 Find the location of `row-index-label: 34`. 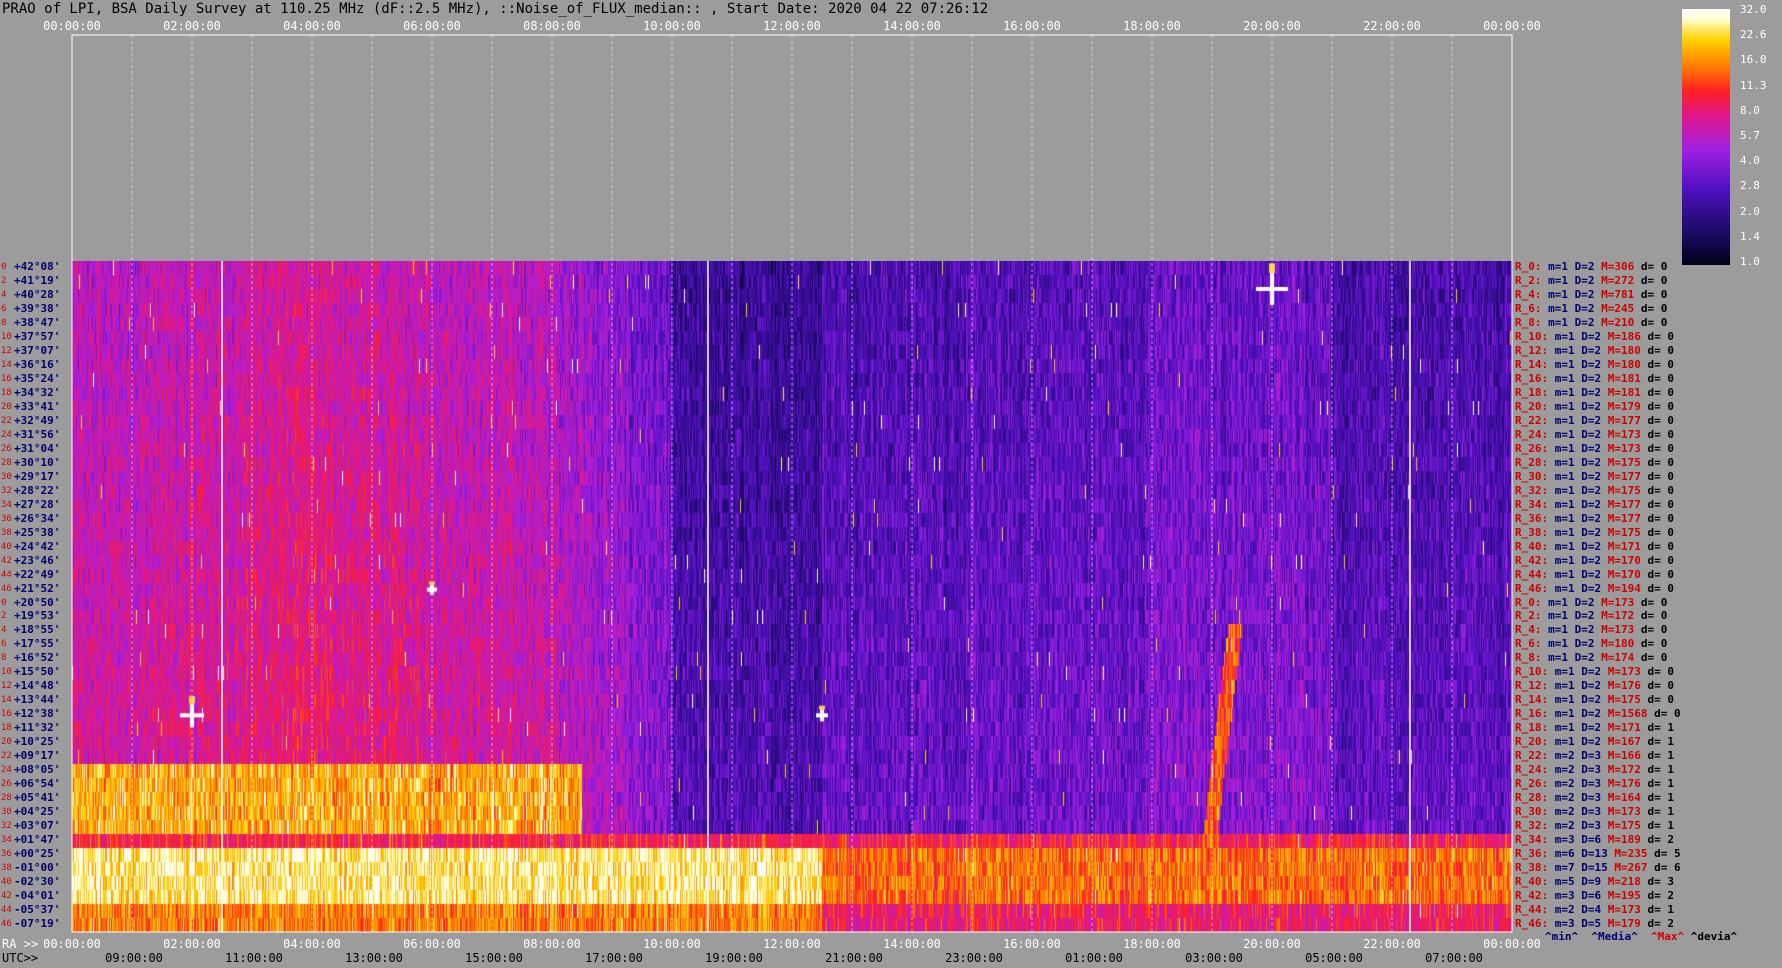

row-index-label: 34 is located at coordinates (6, 840).